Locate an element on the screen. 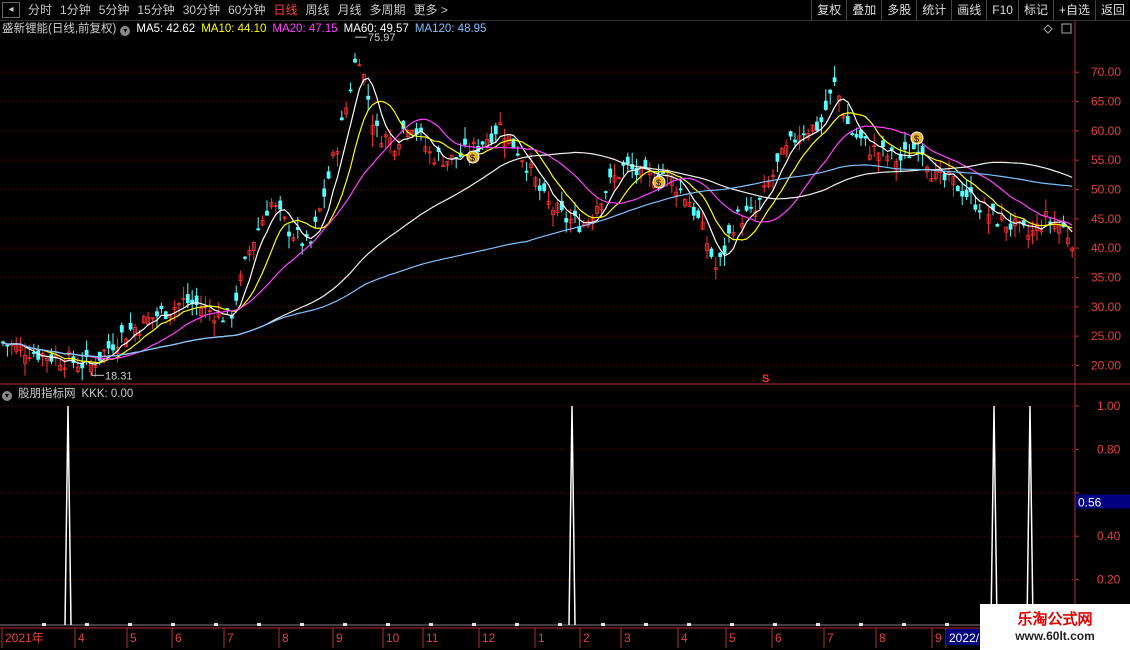 The height and width of the screenshot is (650, 1130). time-tick-label: 2 is located at coordinates (586, 638).